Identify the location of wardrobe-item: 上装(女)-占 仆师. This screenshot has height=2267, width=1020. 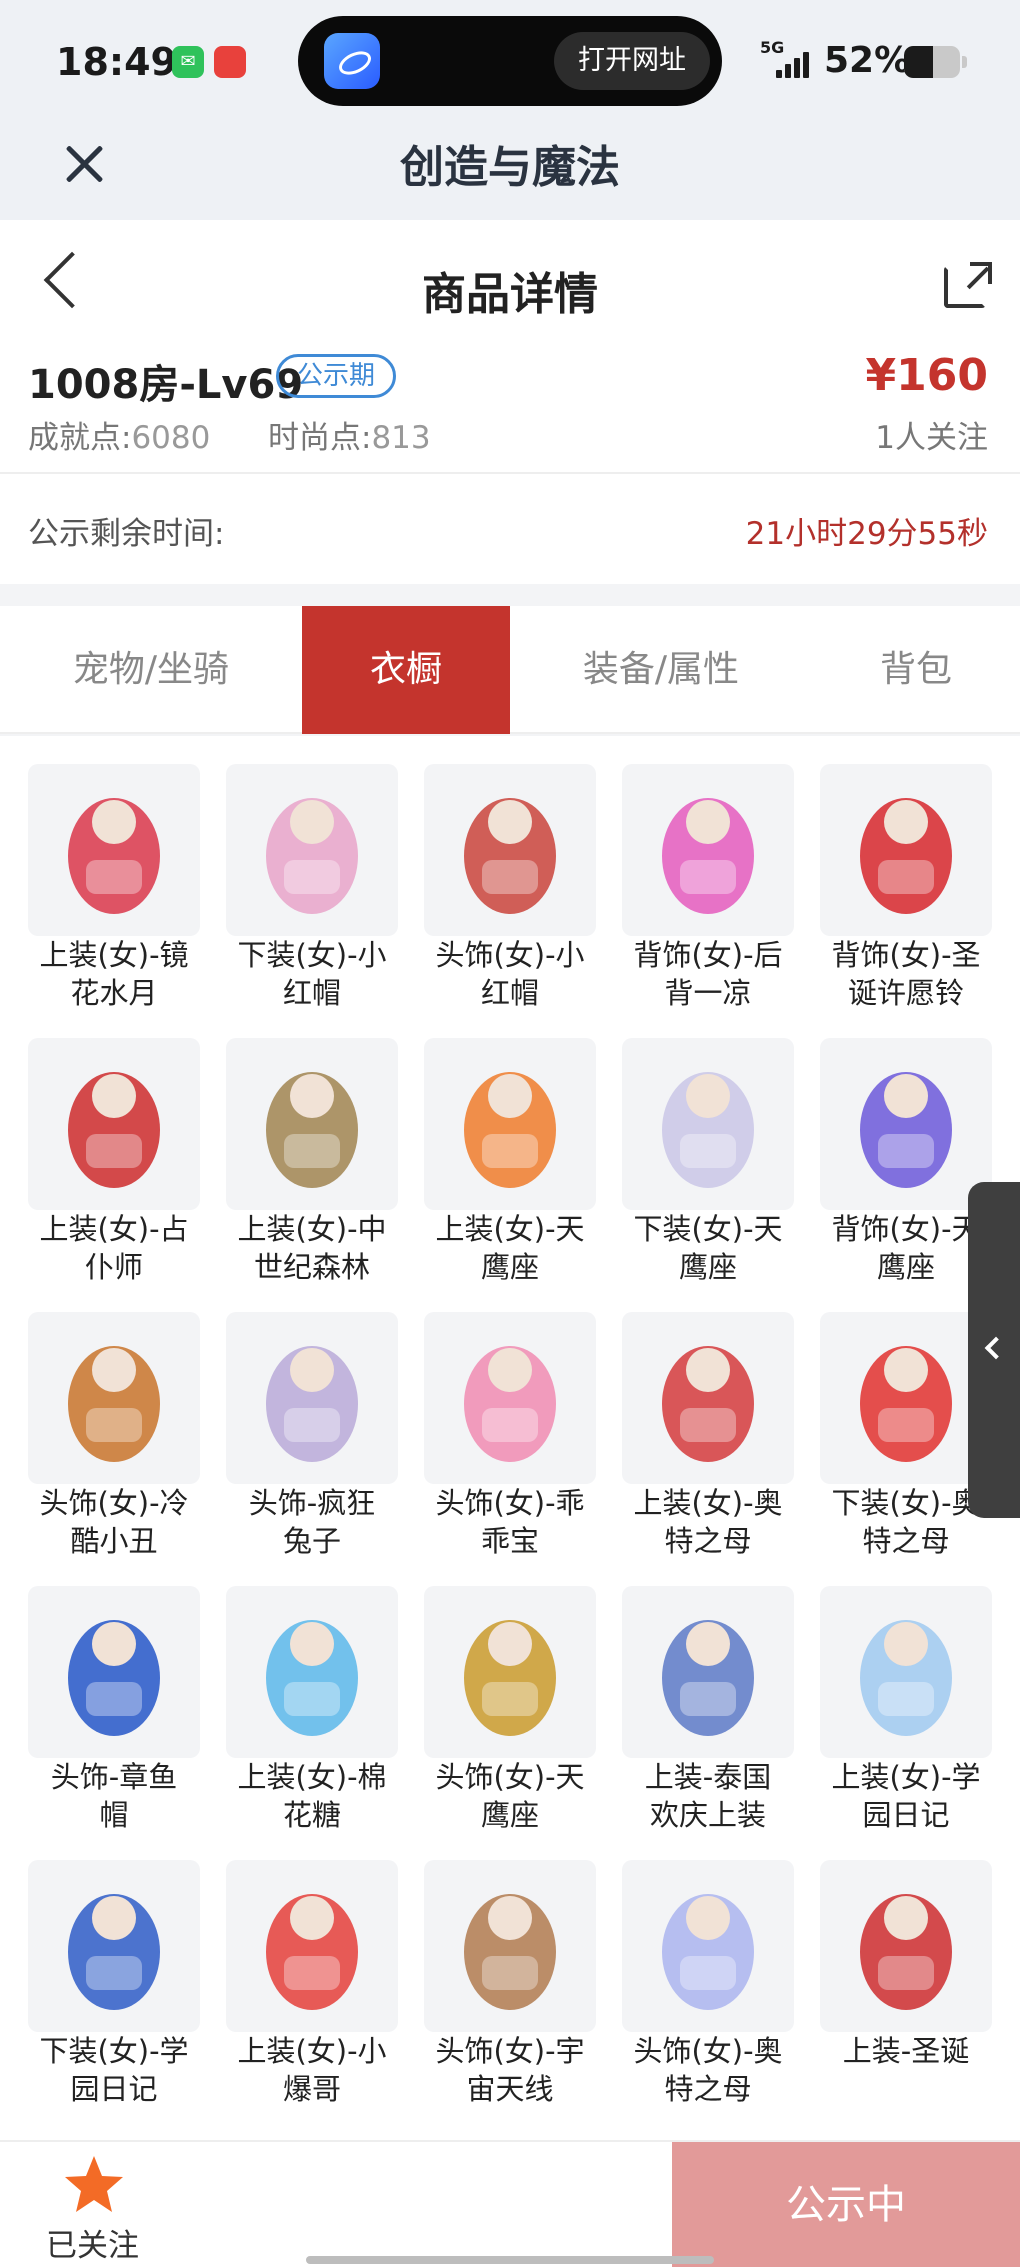
(114, 1147).